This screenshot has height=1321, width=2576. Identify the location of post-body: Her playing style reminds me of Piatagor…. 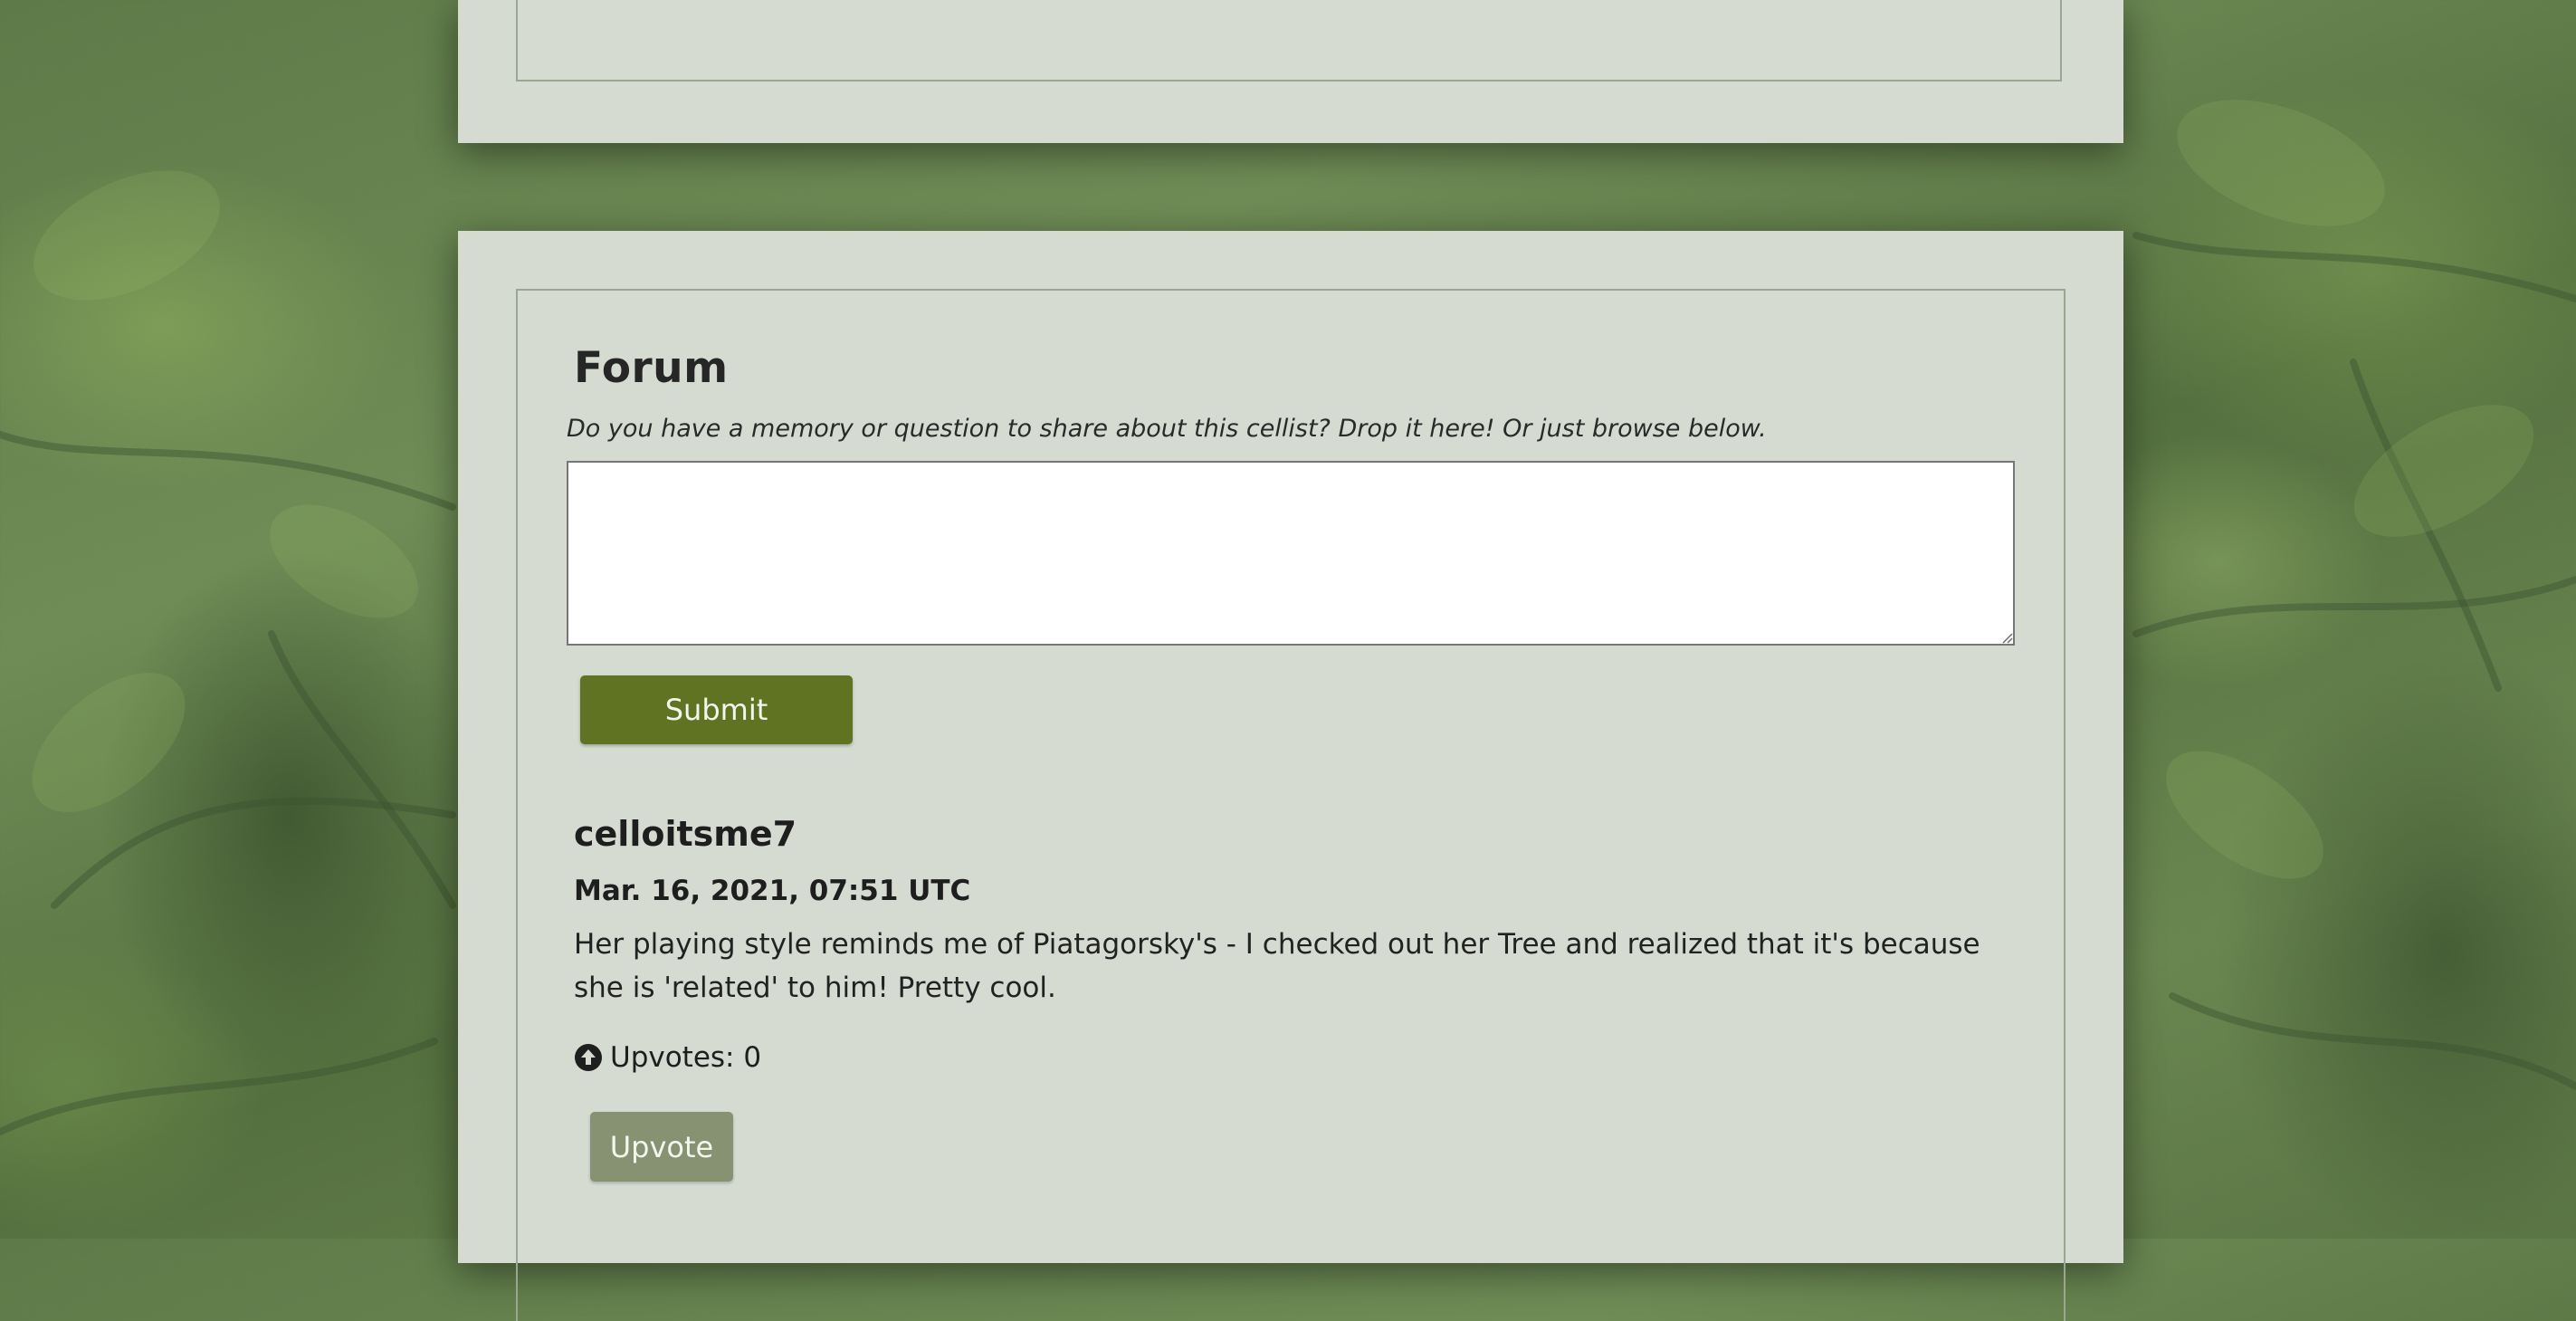
(1277, 966).